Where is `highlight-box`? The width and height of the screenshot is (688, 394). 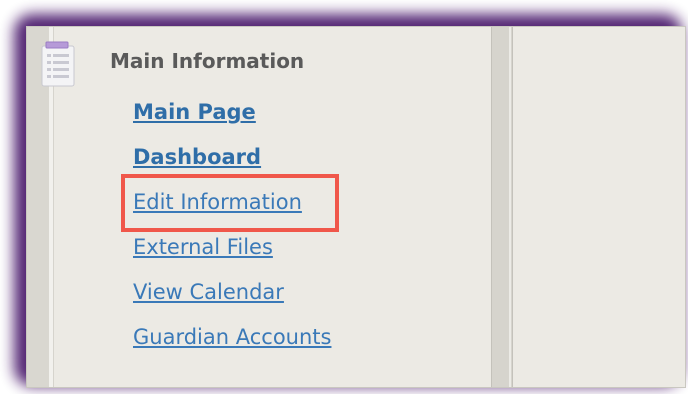
highlight-box is located at coordinates (230, 203).